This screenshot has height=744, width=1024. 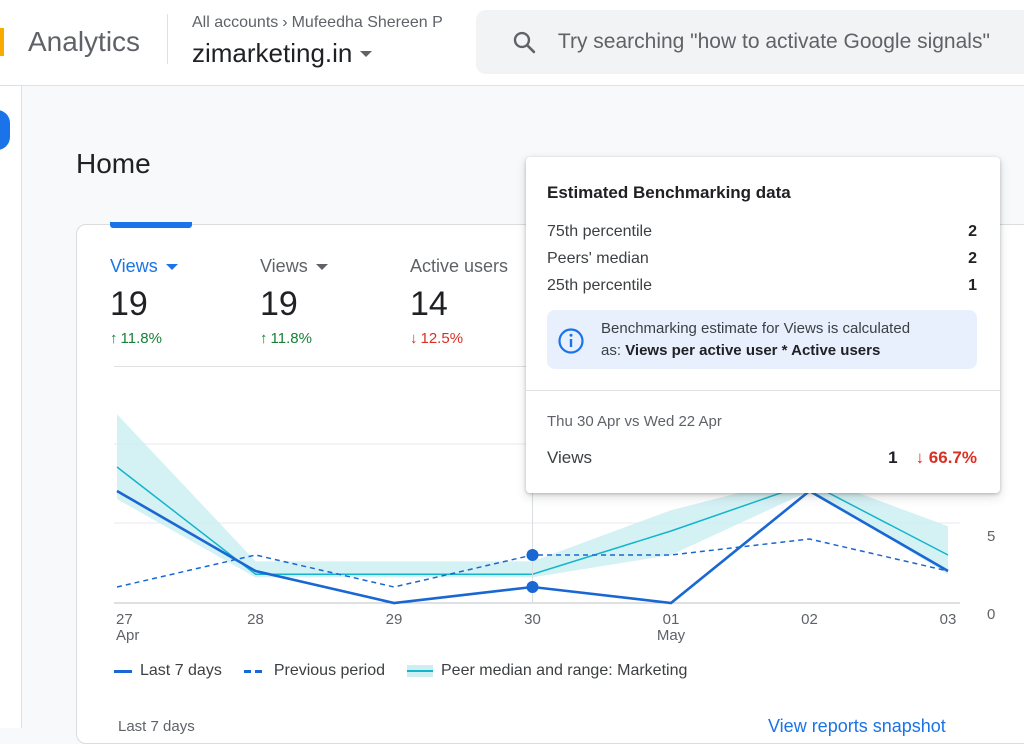 What do you see at coordinates (532, 555) in the screenshot?
I see `previous-period-point` at bounding box center [532, 555].